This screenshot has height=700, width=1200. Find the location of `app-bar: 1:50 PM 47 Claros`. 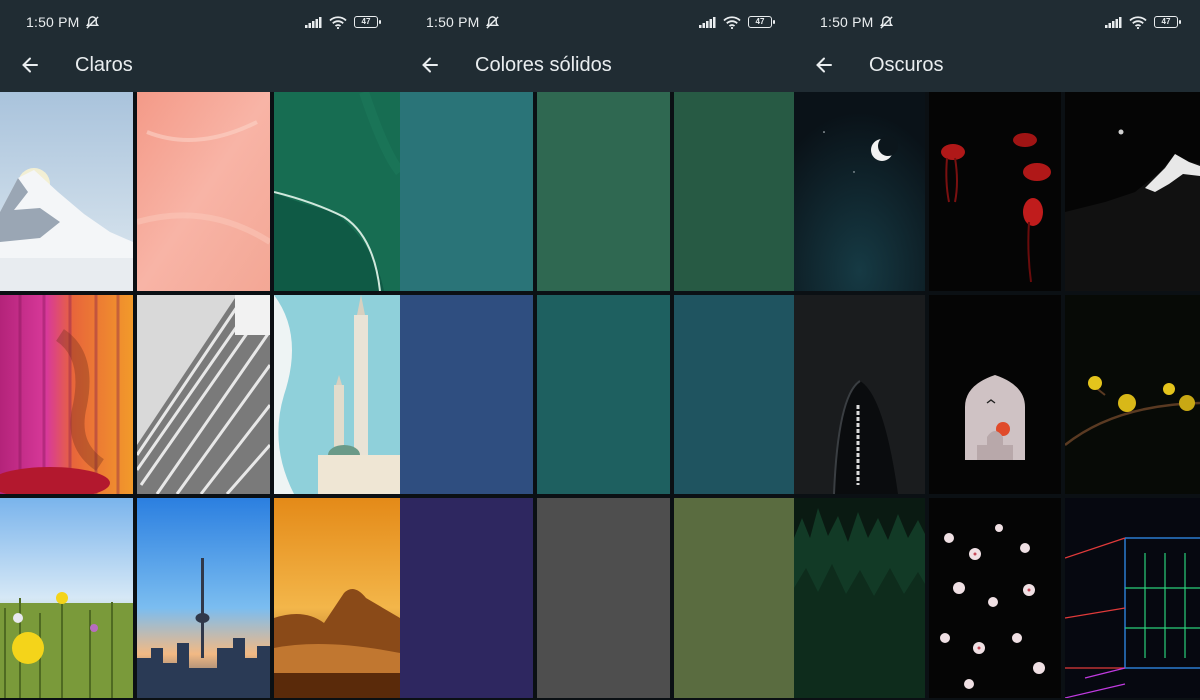

app-bar: 1:50 PM 47 Claros is located at coordinates (200, 46).